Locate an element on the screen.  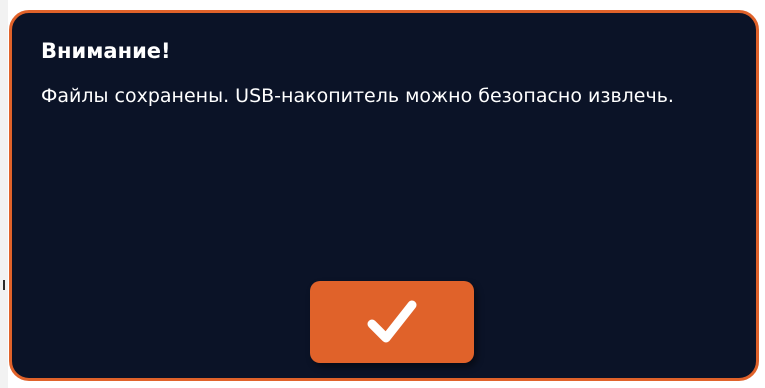
checkmark-icon is located at coordinates (392, 321).